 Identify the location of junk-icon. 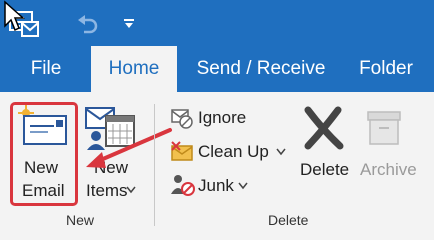
(183, 185).